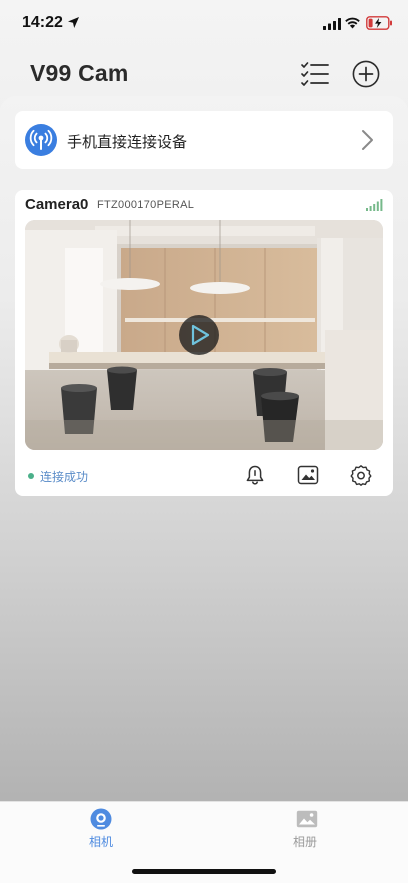 The height and width of the screenshot is (883, 408). I want to click on camera-icon, so click(101, 819).